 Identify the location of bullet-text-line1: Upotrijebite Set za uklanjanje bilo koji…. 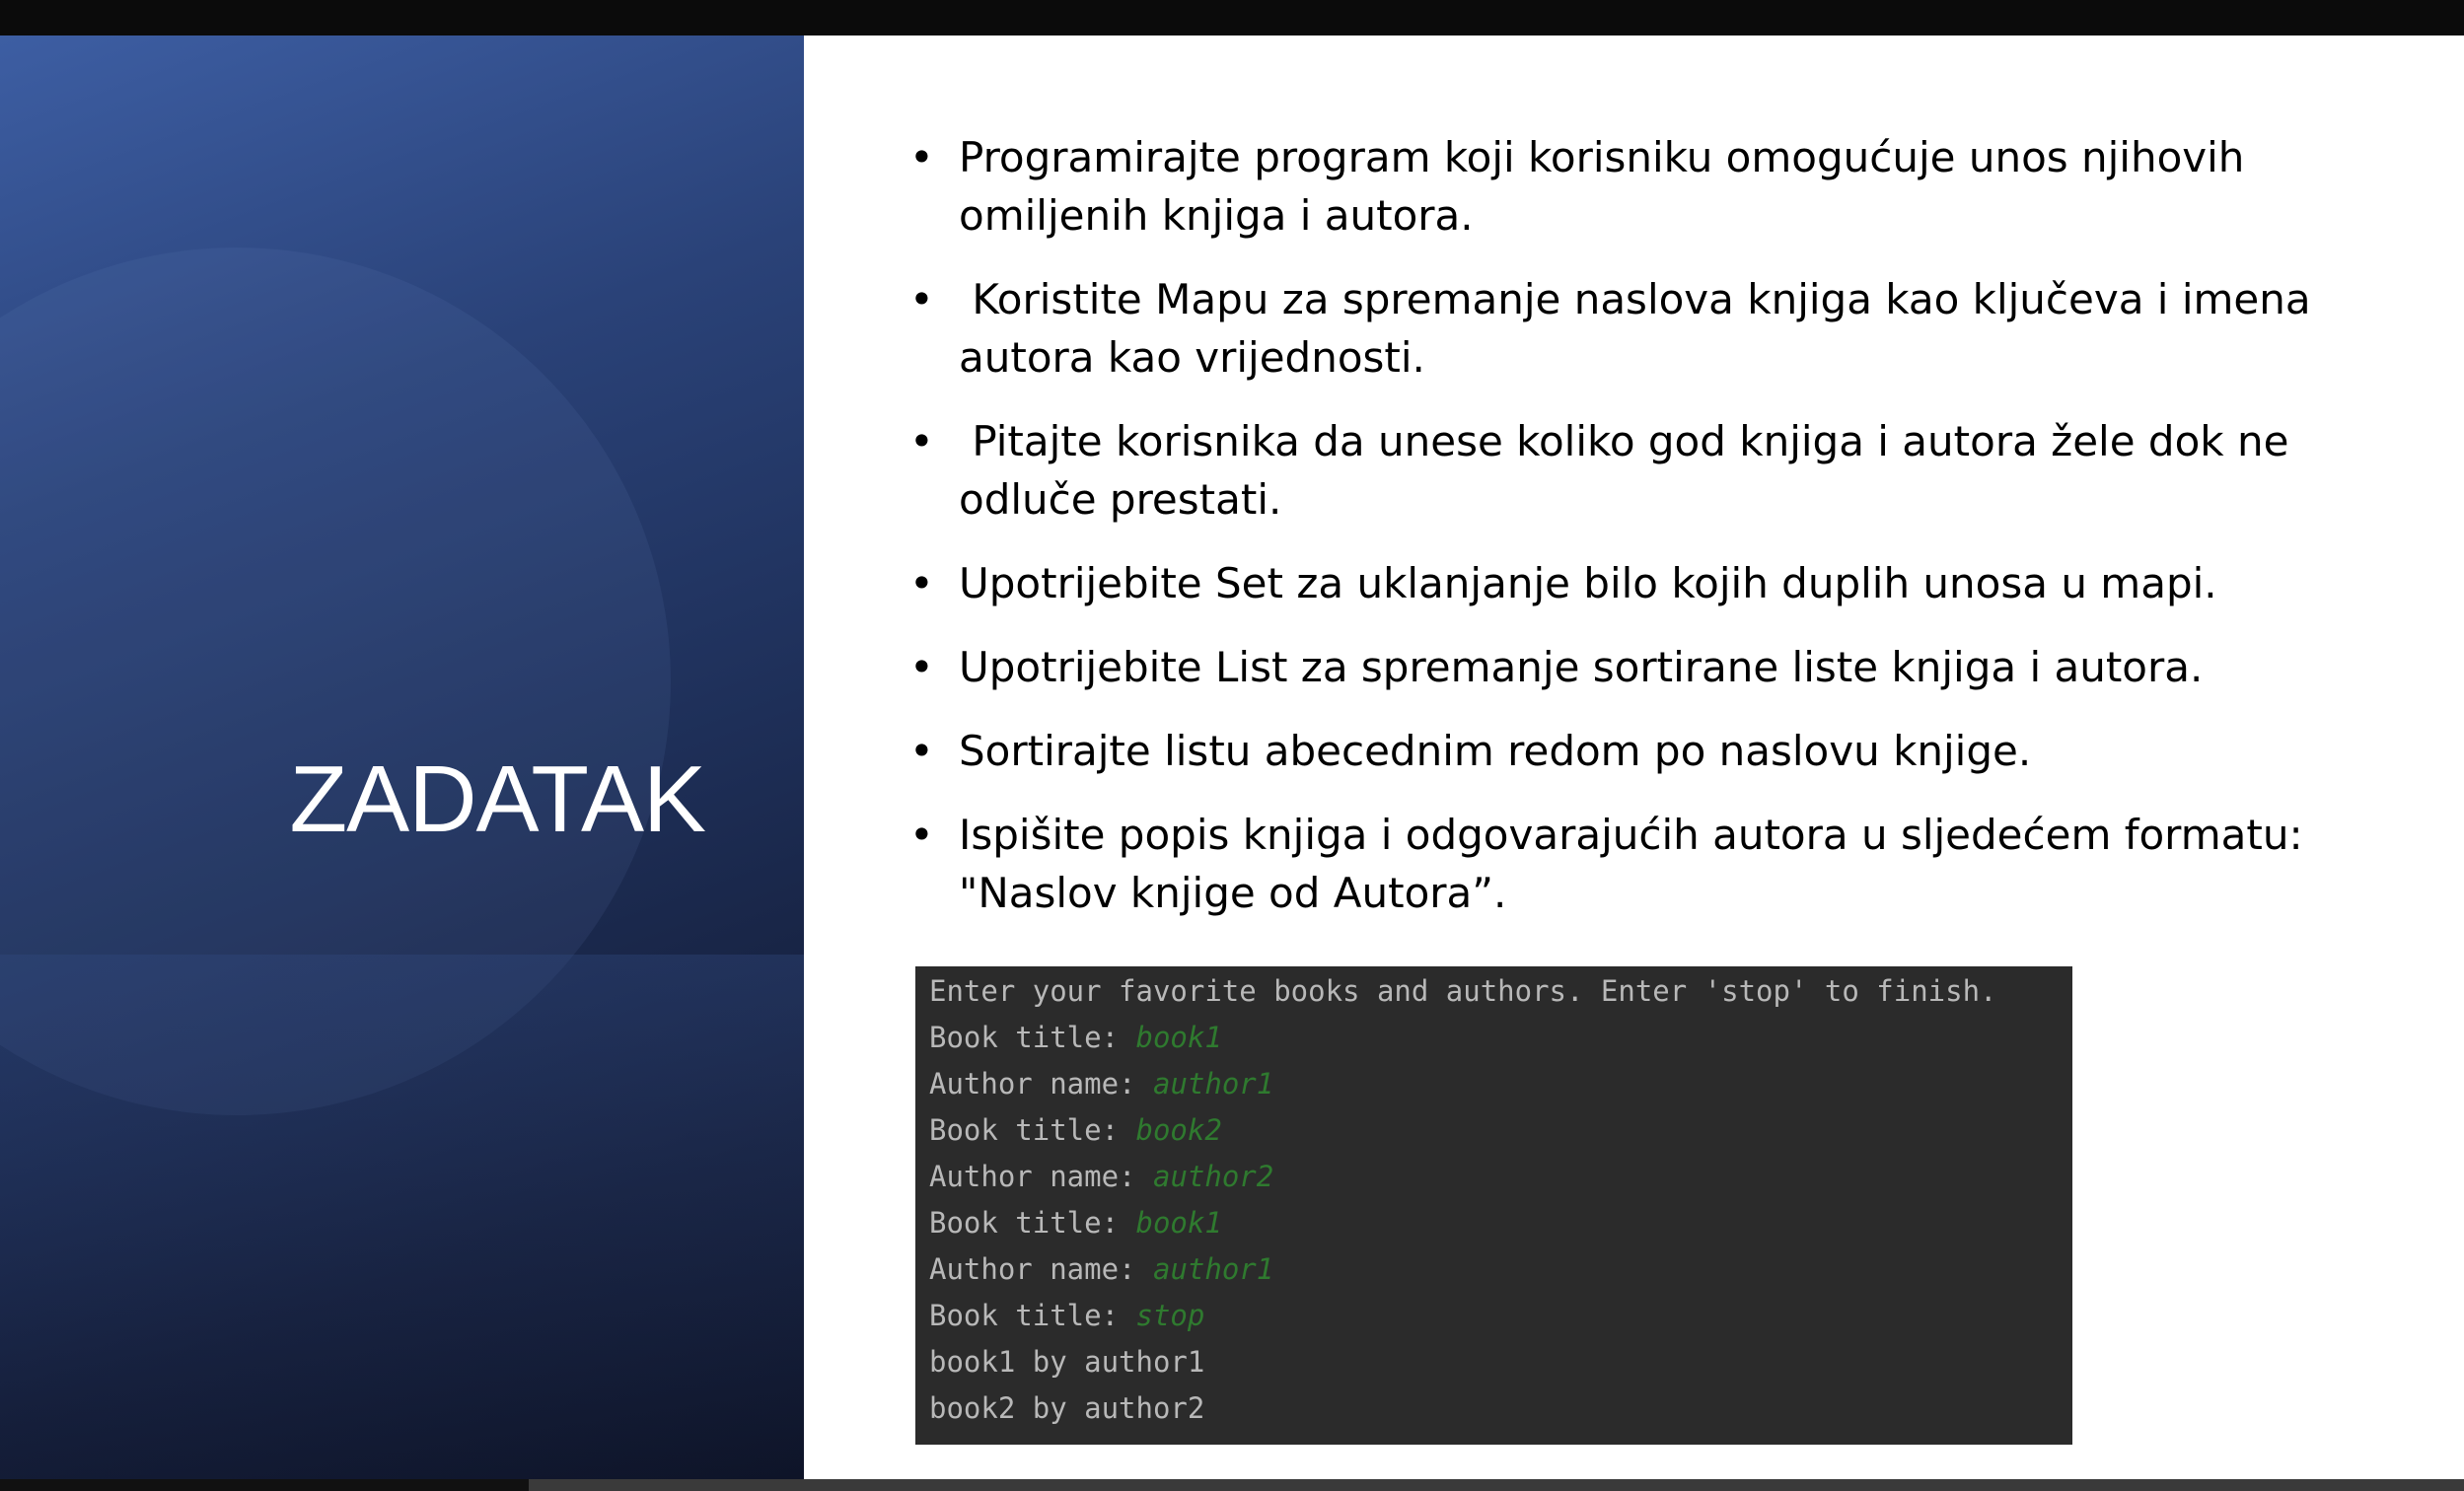
(1588, 583).